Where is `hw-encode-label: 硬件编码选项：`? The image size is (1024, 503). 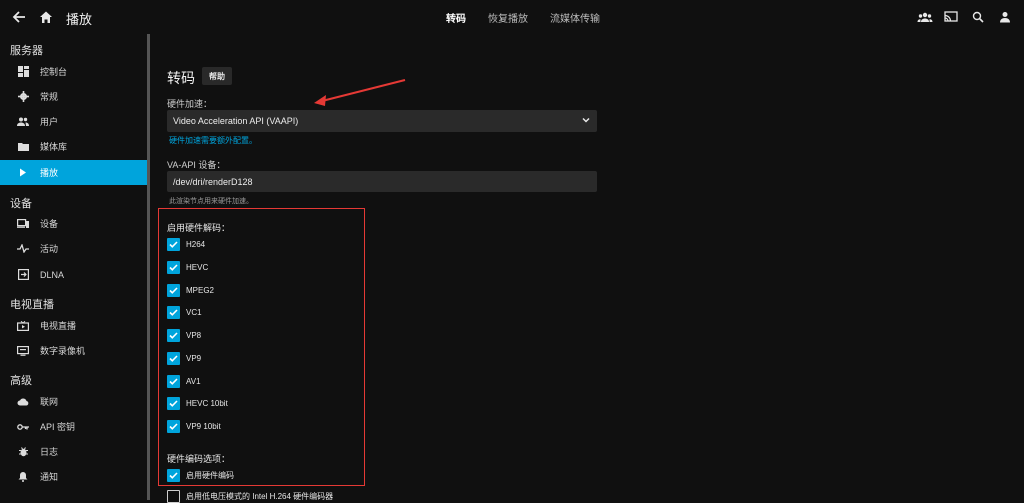 hw-encode-label: 硬件编码选项： is located at coordinates (199, 459).